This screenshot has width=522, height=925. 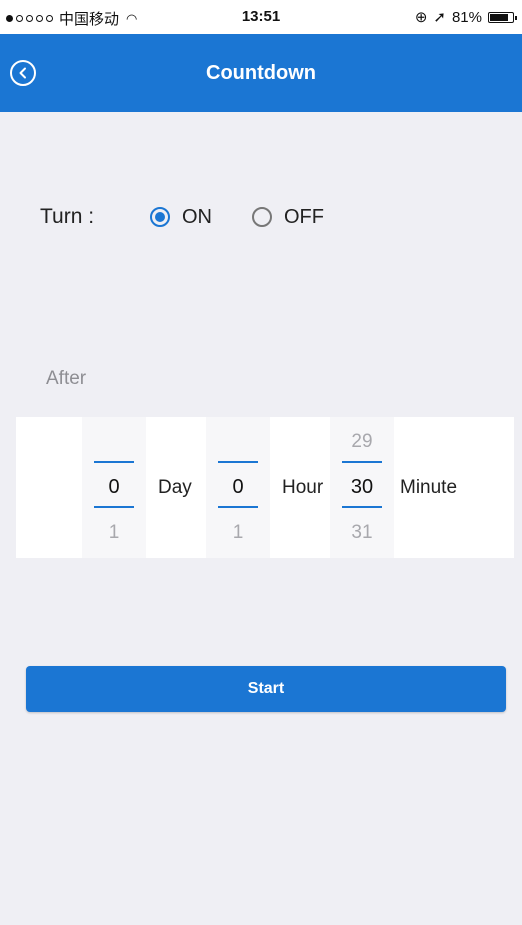 What do you see at coordinates (197, 216) in the screenshot?
I see `radio-on-label: ON` at bounding box center [197, 216].